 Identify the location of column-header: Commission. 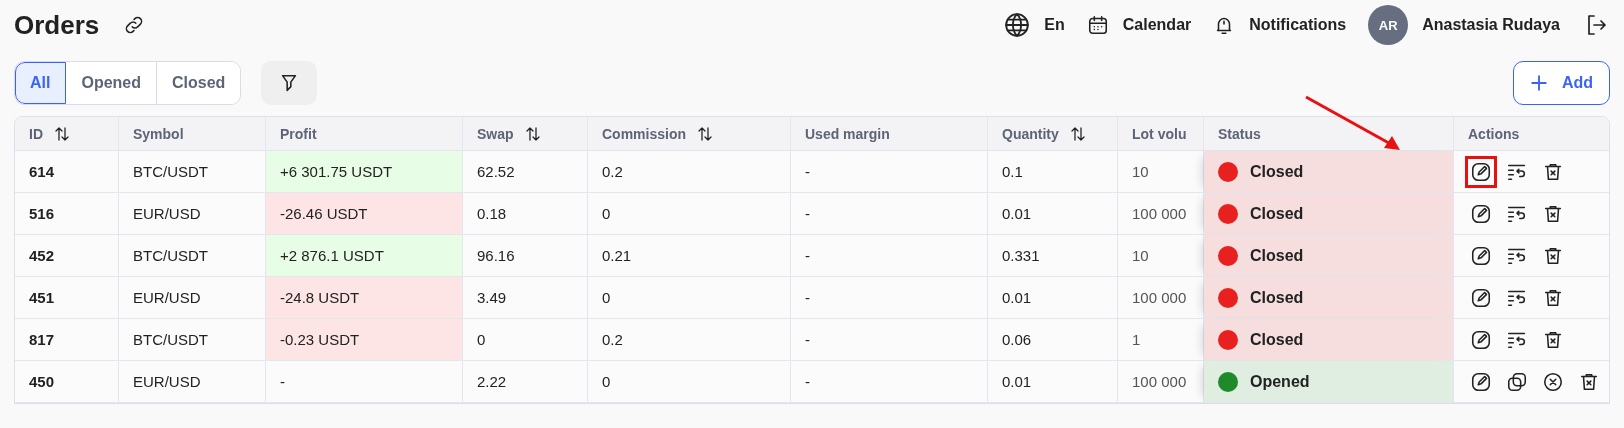
(644, 133).